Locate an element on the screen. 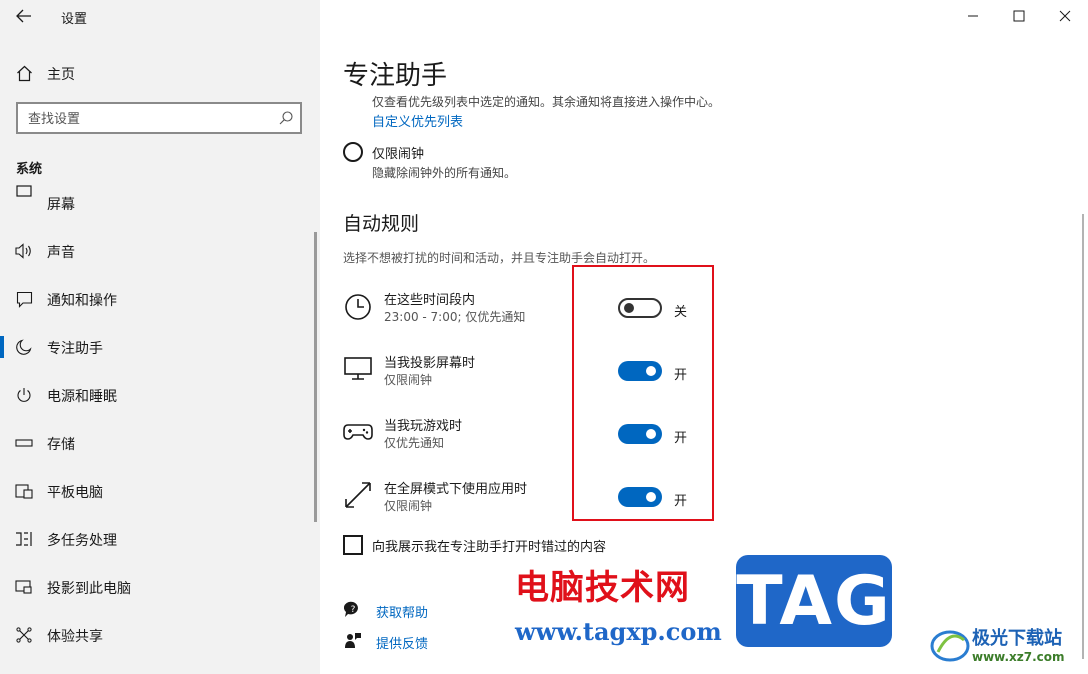 The image size is (1088, 674). power-icon is located at coordinates (24, 395).